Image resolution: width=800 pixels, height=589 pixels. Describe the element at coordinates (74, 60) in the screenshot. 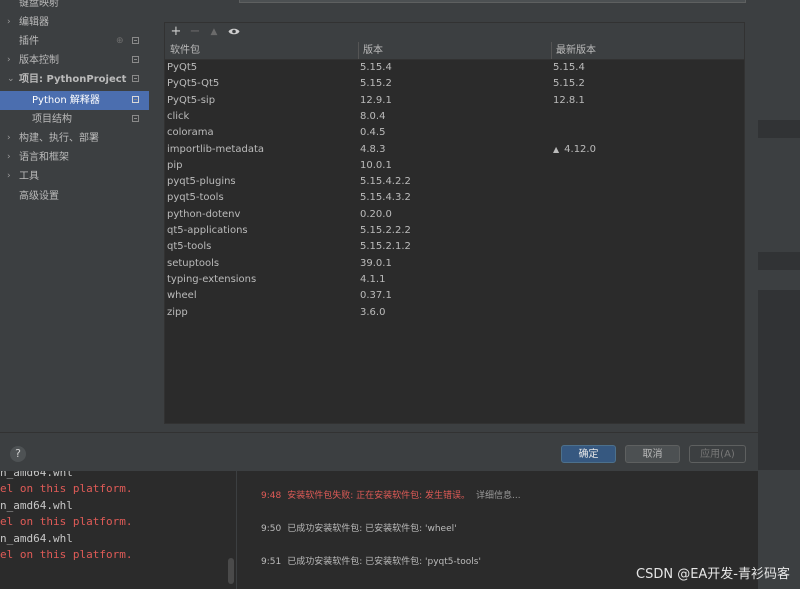

I see `sidebar-item-vcs: › 版本控制` at that location.